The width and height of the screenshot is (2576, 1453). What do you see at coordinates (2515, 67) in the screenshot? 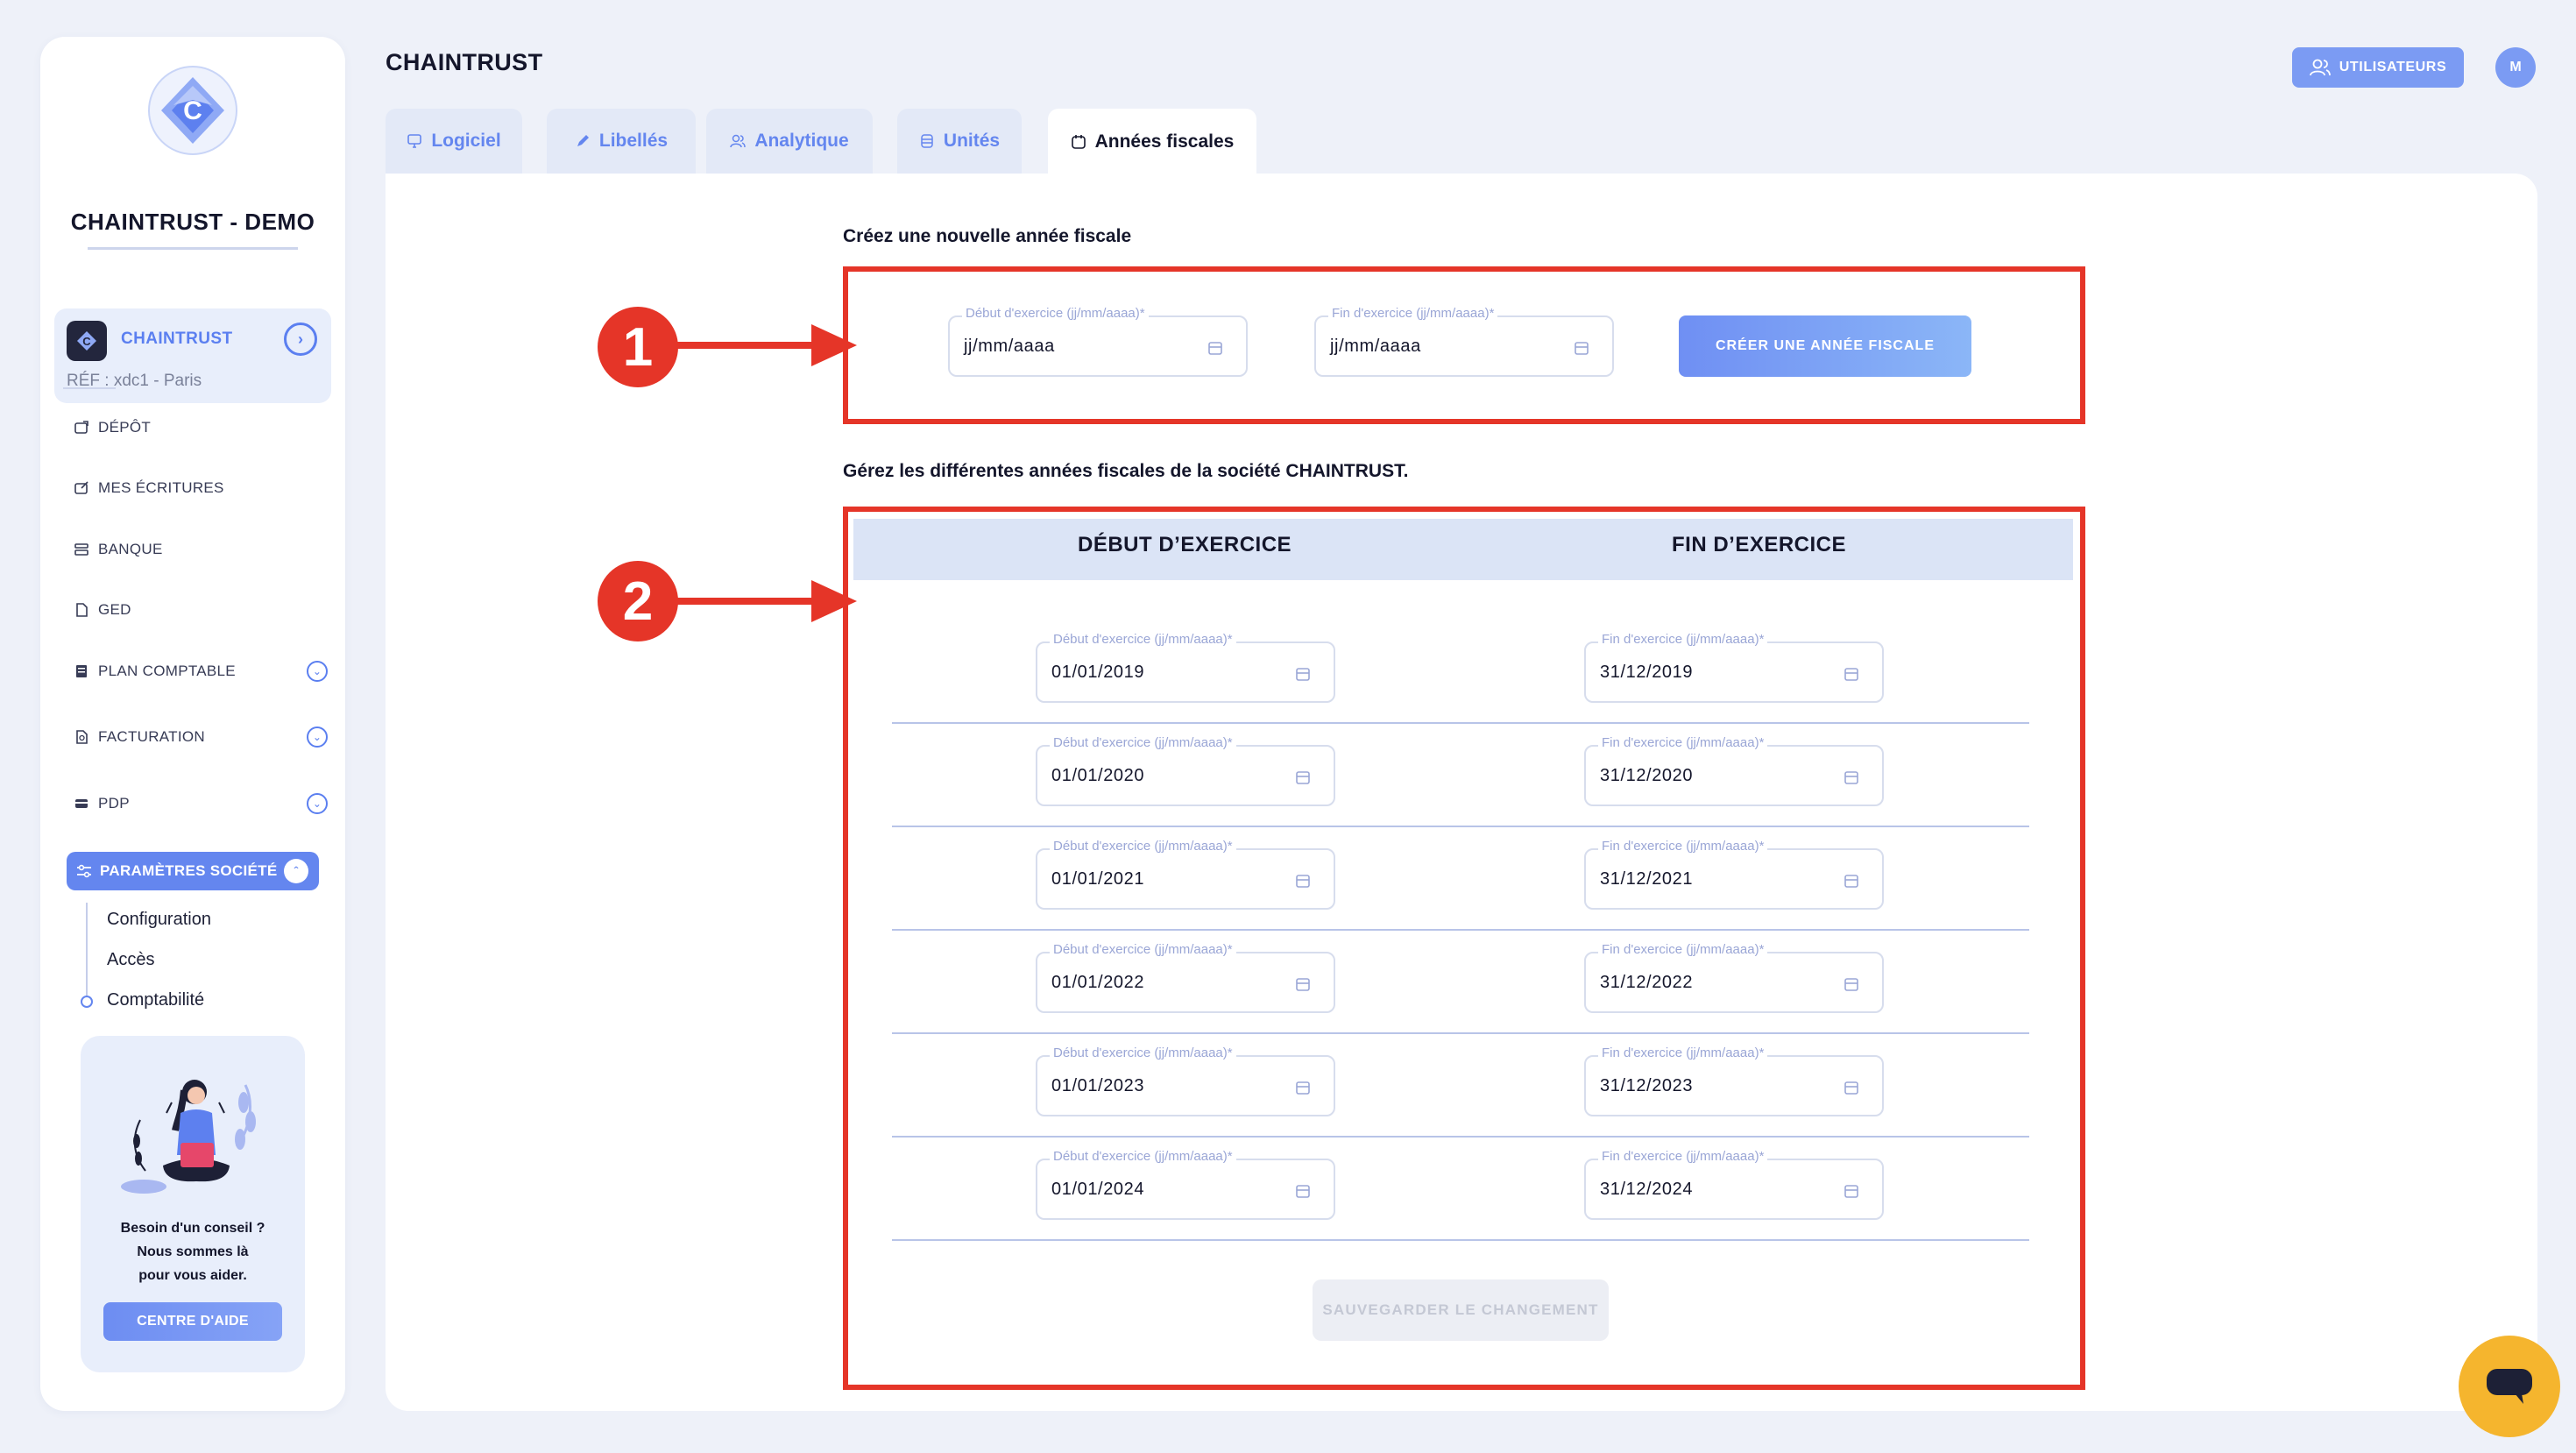
I see `avatar: M` at bounding box center [2515, 67].